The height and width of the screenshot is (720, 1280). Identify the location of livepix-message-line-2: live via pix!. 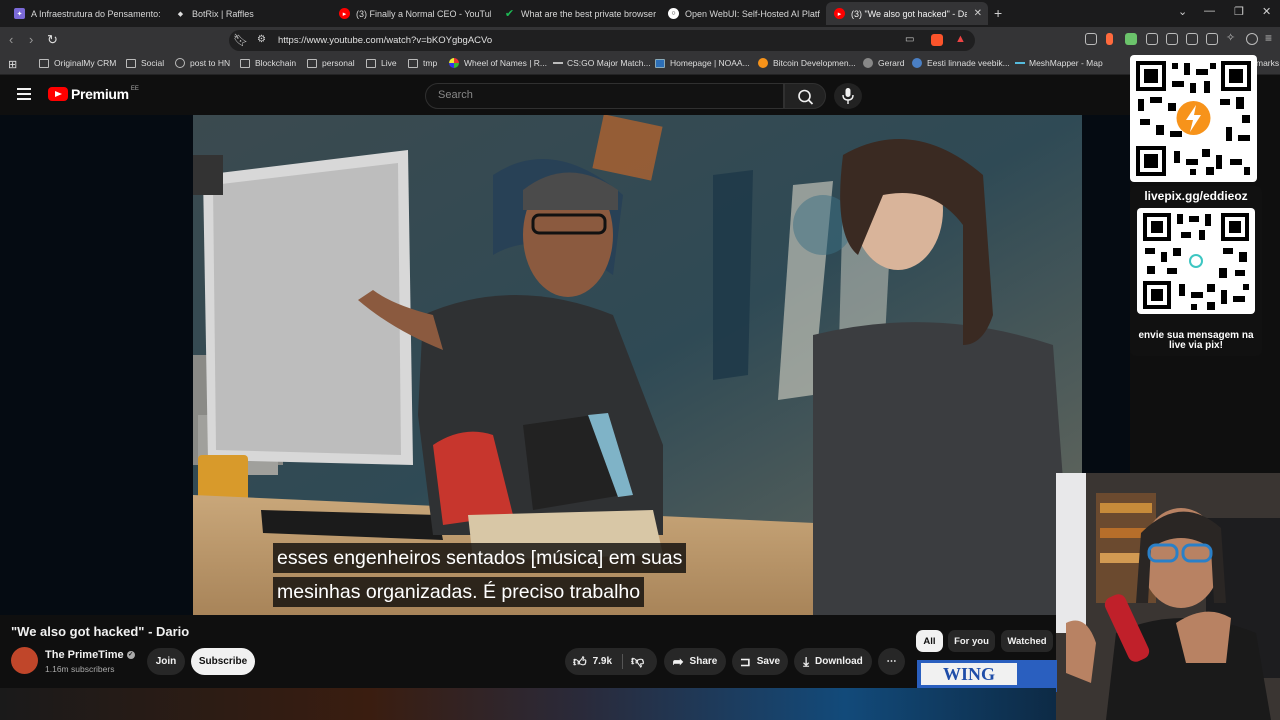
(1196, 345).